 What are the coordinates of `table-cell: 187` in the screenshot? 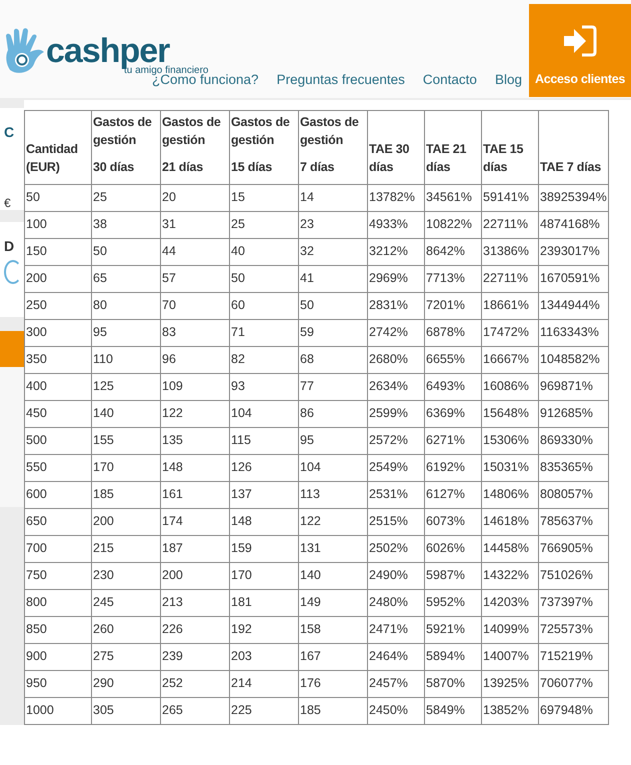 It's located at (195, 549).